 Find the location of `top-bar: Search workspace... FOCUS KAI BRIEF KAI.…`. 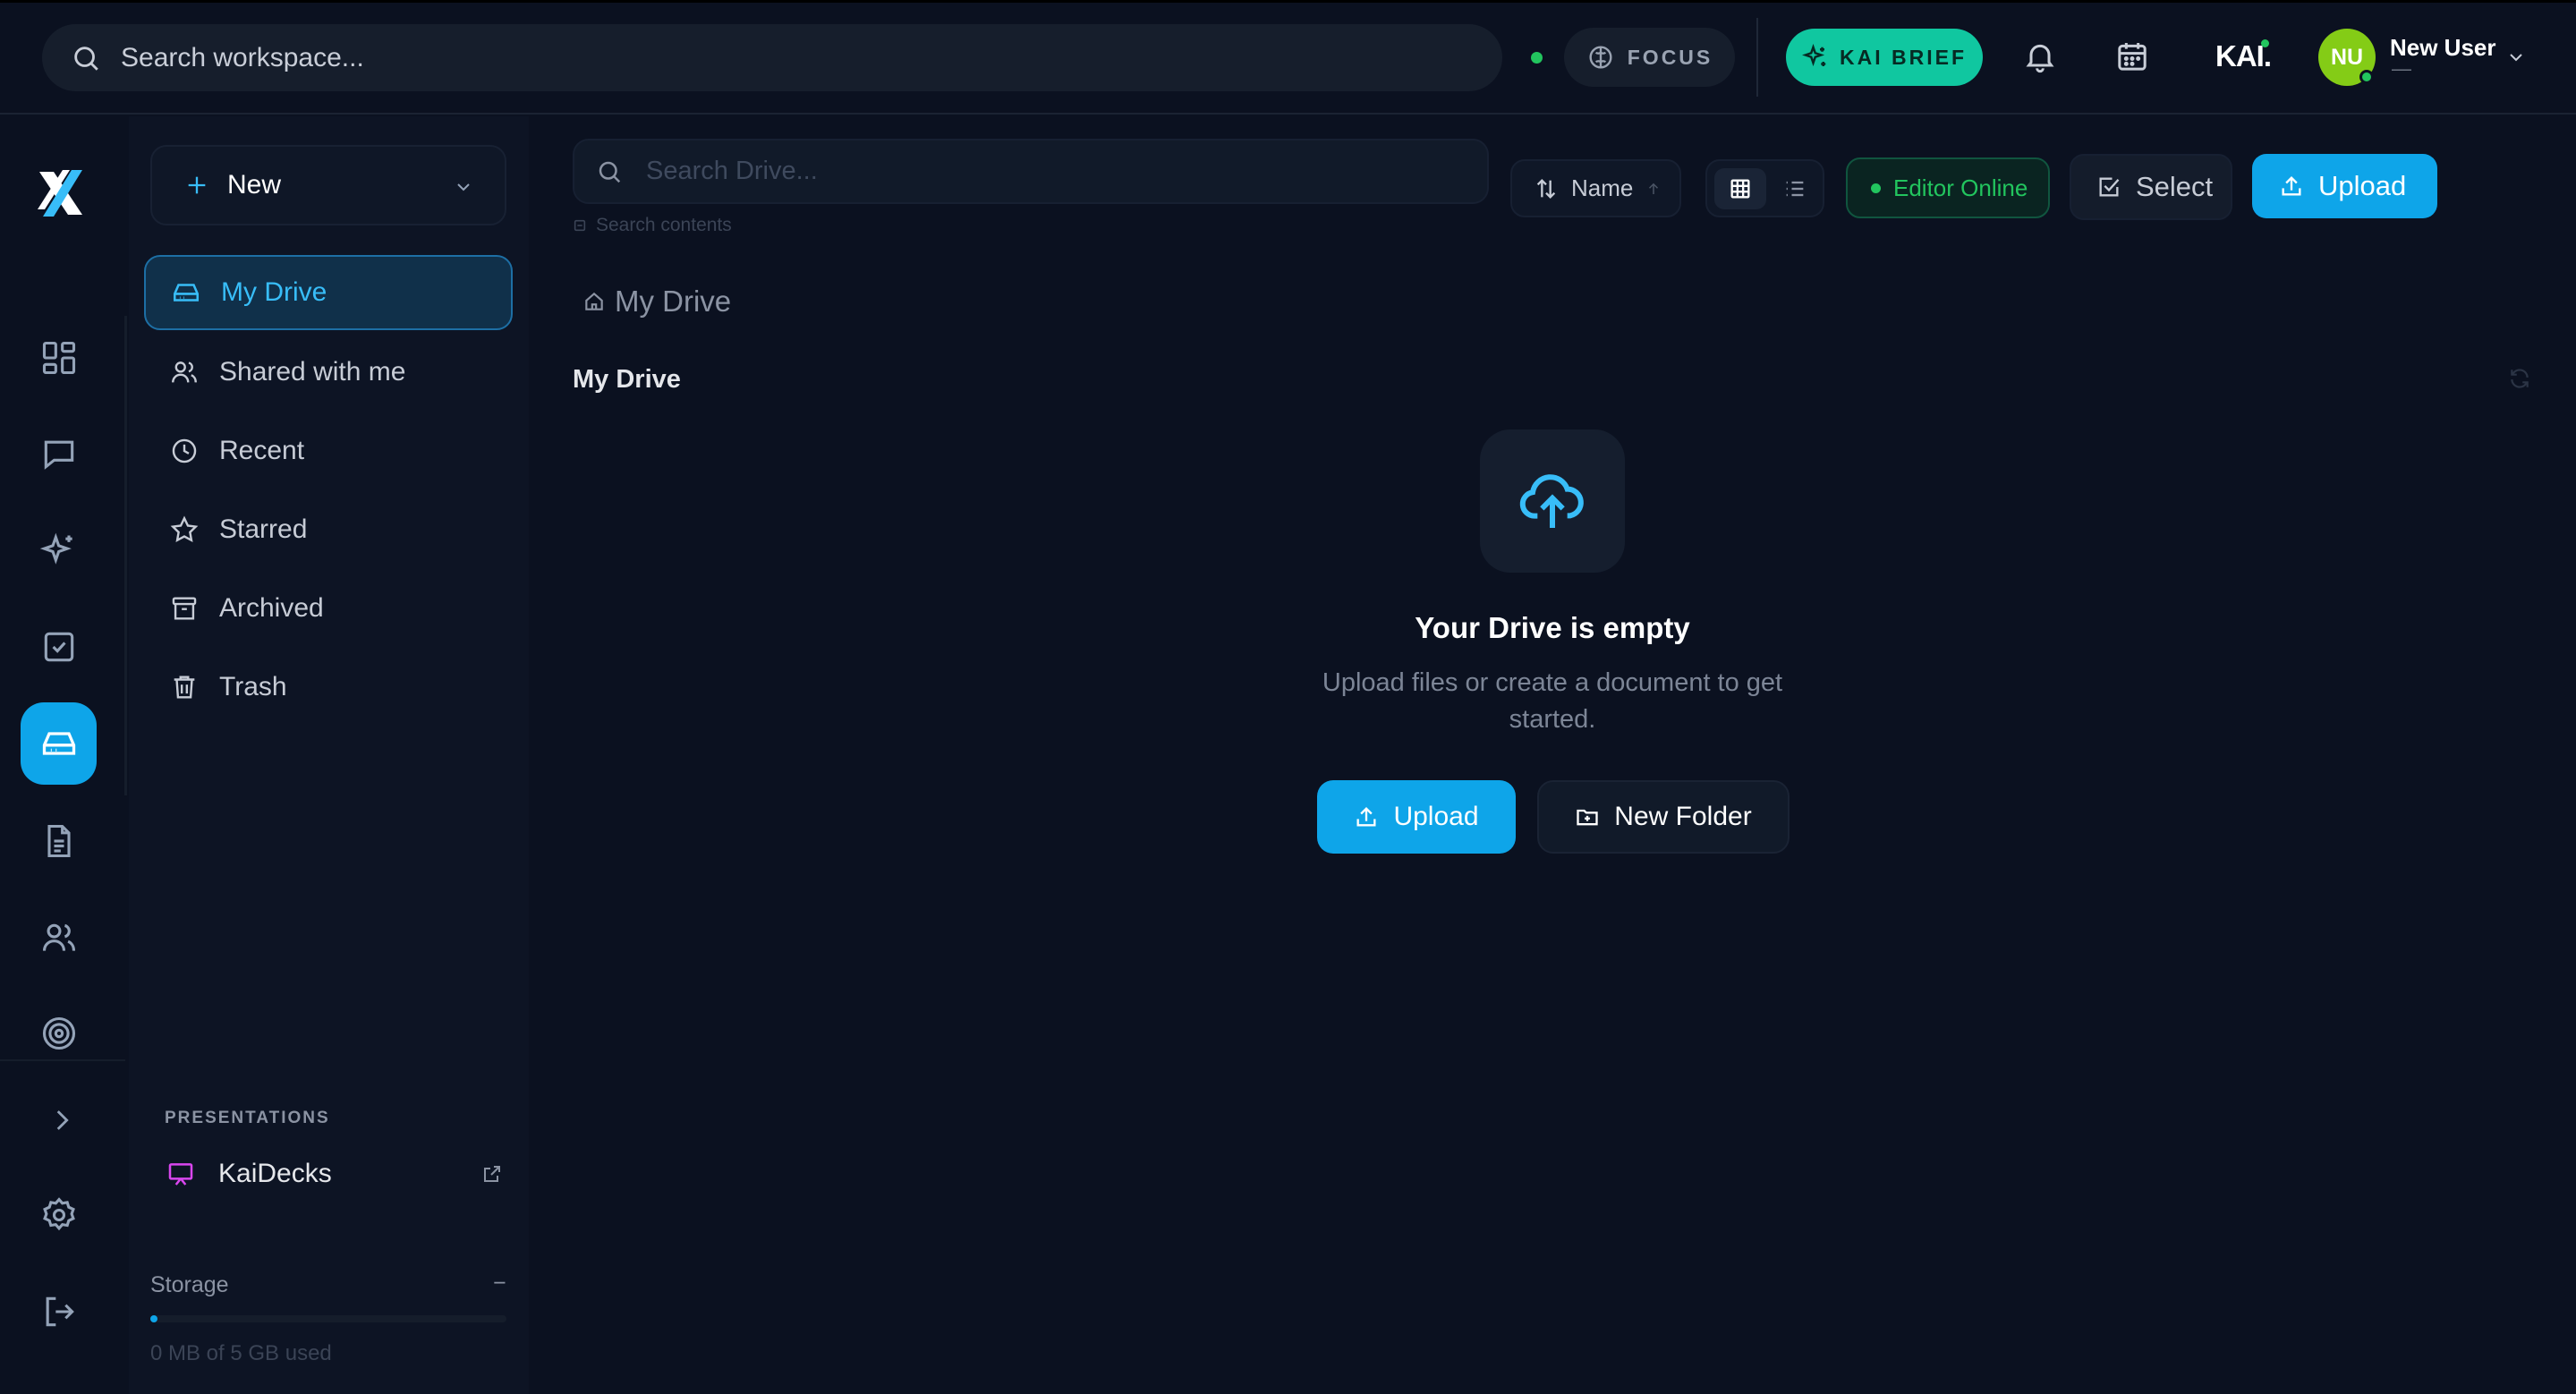

top-bar: Search workspace... FOCUS KAI BRIEF KAI.… is located at coordinates (1288, 57).